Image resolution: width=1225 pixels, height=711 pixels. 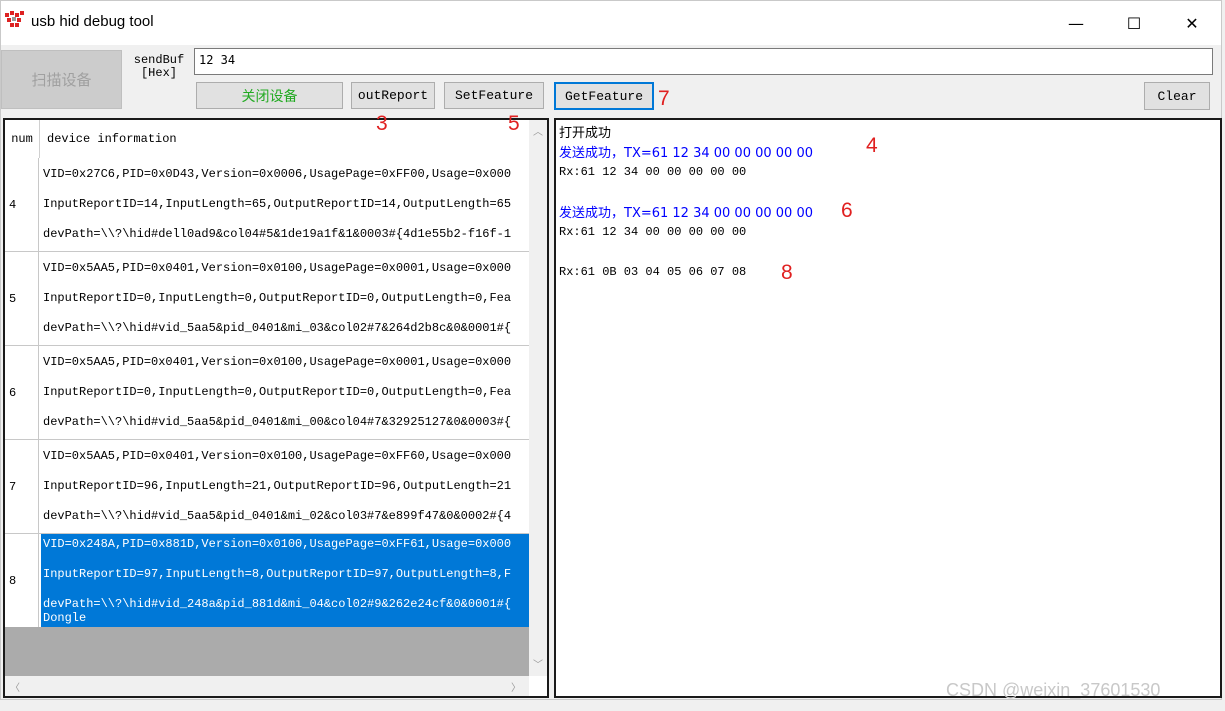 I want to click on sendbuf-label-line2: [Hex], so click(x=158, y=73).